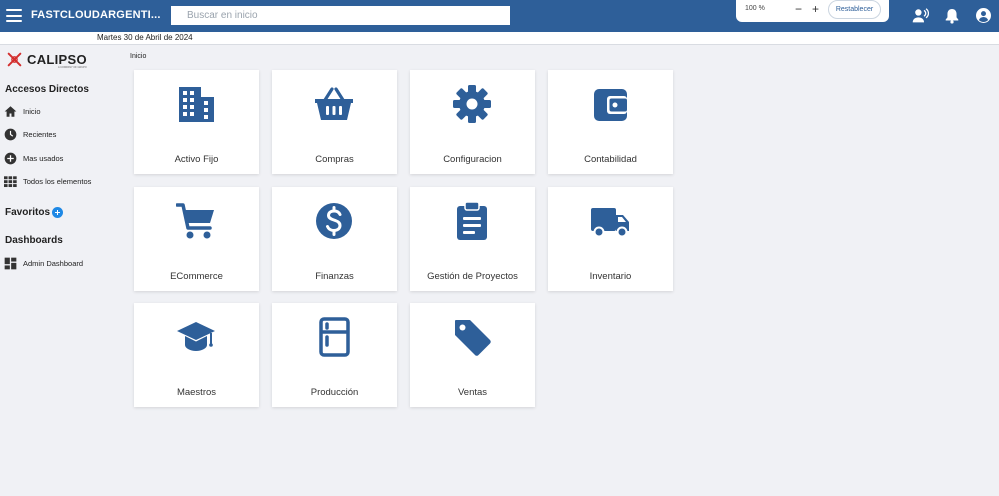 The height and width of the screenshot is (496, 999). What do you see at coordinates (57, 212) in the screenshot?
I see `add-favorite-button` at bounding box center [57, 212].